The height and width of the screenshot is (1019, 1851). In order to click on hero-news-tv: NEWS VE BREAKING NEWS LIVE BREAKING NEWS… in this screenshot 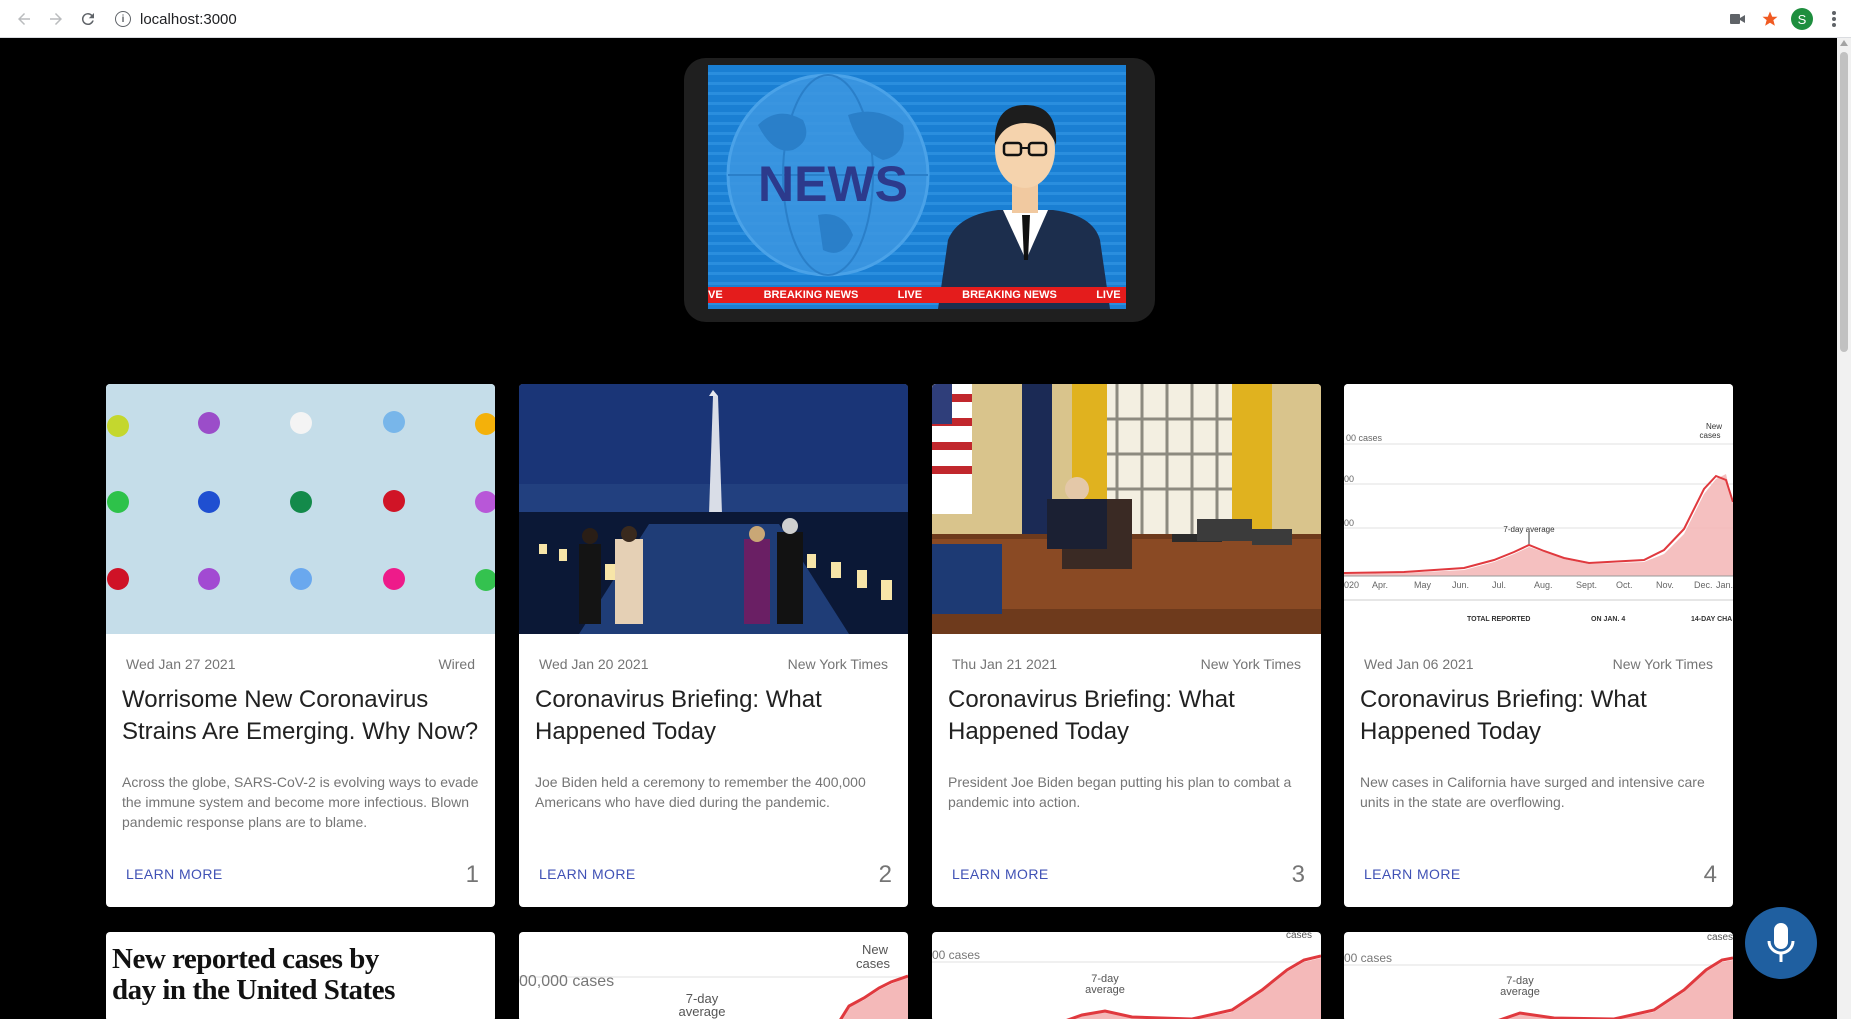, I will do `click(919, 190)`.